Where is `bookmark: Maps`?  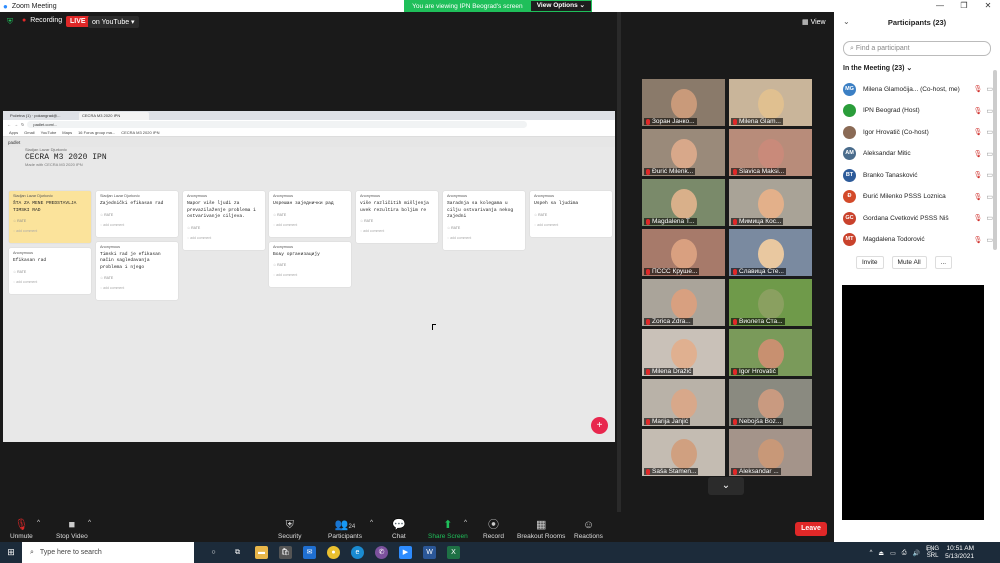 bookmark: Maps is located at coordinates (67, 132).